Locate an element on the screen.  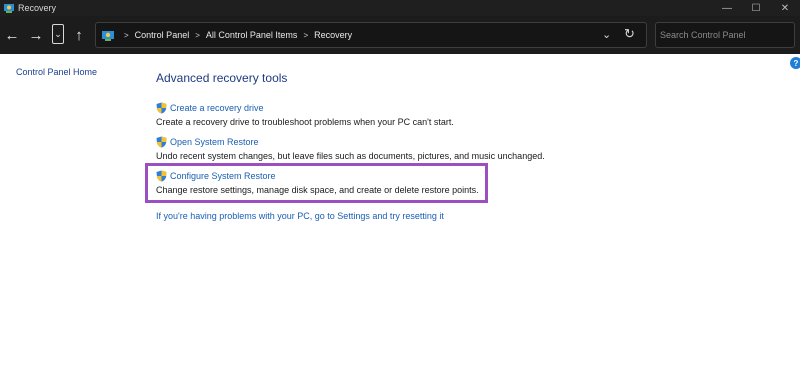
create-recovery-drive-link: Create a recovery drive is located at coordinates (217, 108).